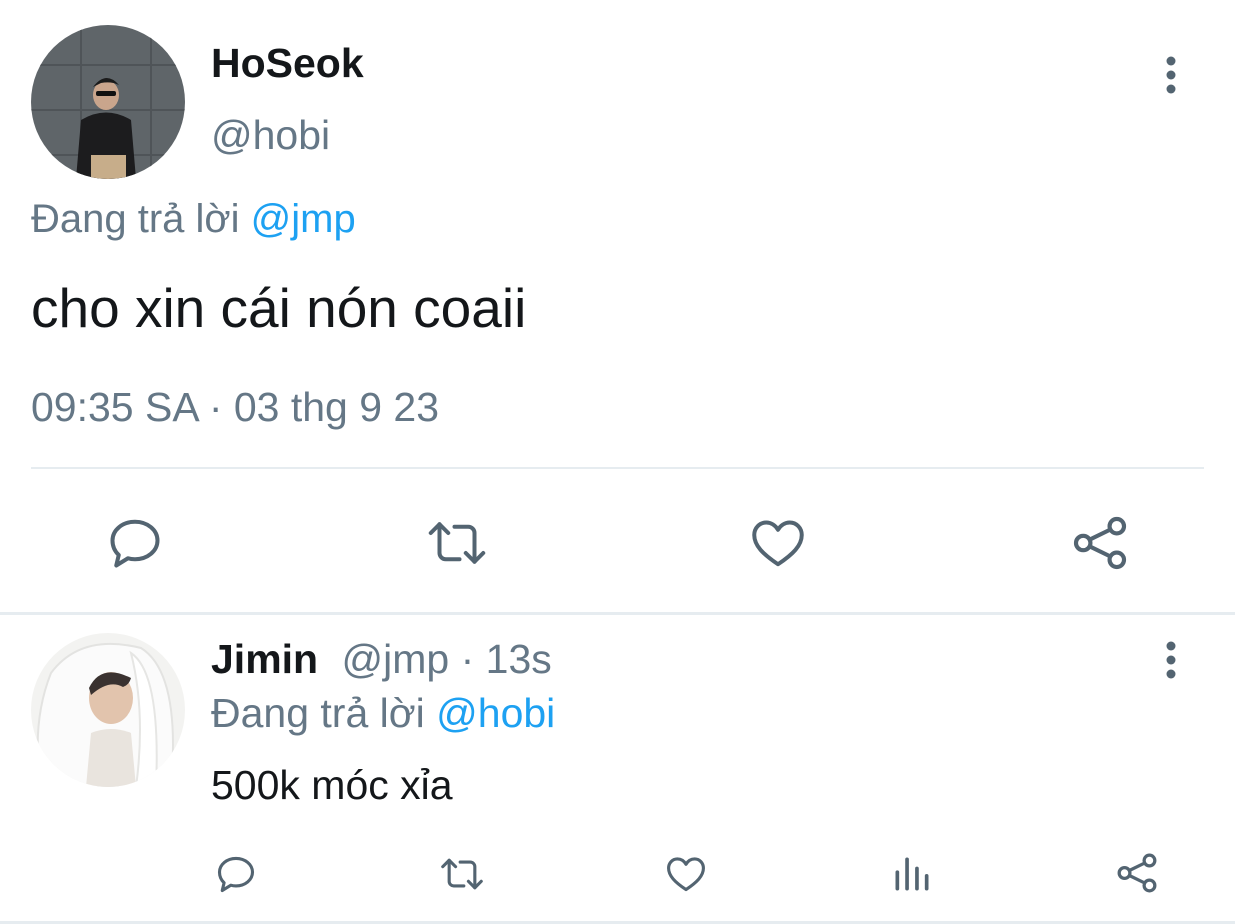 This screenshot has width=1235, height=924. Describe the element at coordinates (1171, 76) in the screenshot. I see `main-tweet-more-menu-icon` at that location.